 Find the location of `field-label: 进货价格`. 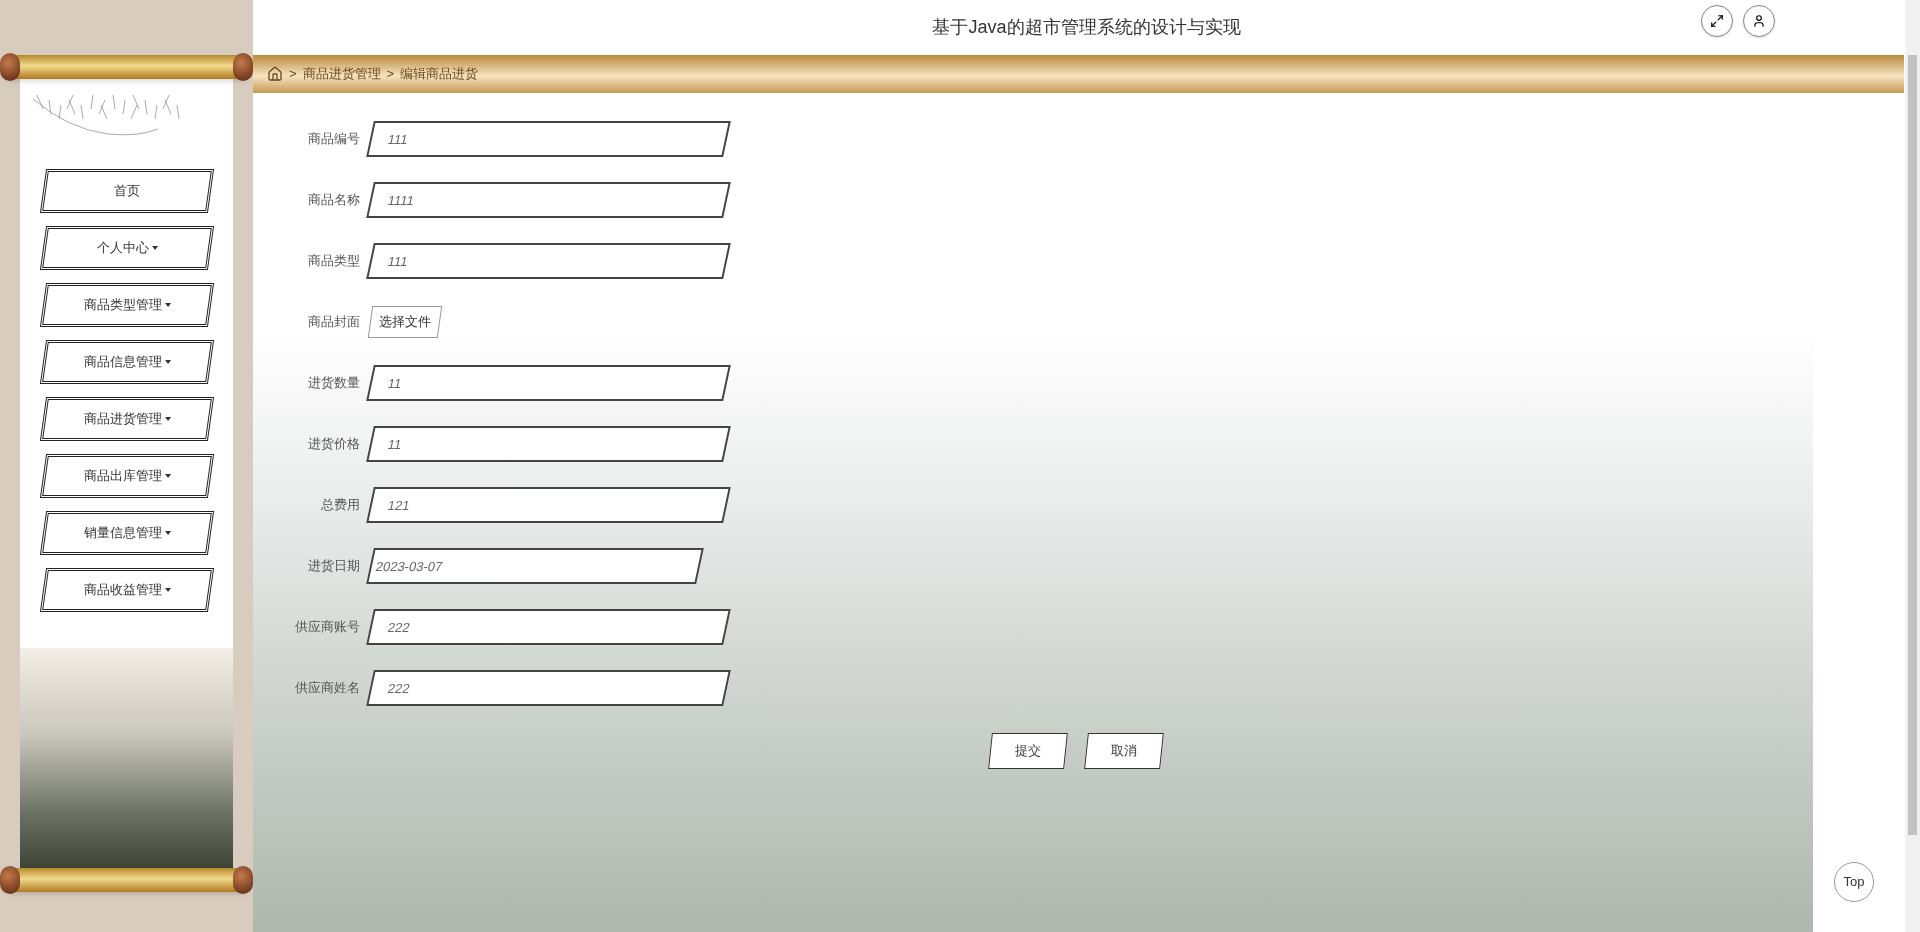

field-label: 进货价格 is located at coordinates (333, 444).